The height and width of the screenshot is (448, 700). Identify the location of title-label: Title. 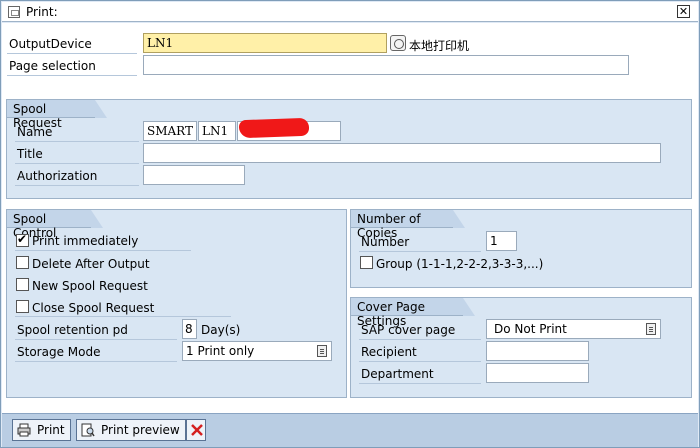
(30, 154).